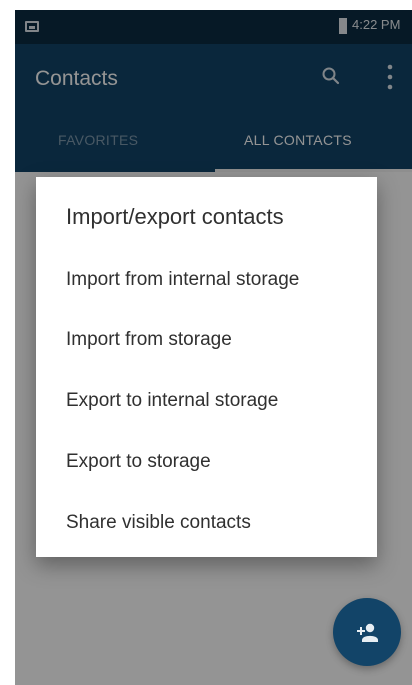 Image resolution: width=412 pixels, height=685 pixels. I want to click on add-contact-button, so click(367, 632).